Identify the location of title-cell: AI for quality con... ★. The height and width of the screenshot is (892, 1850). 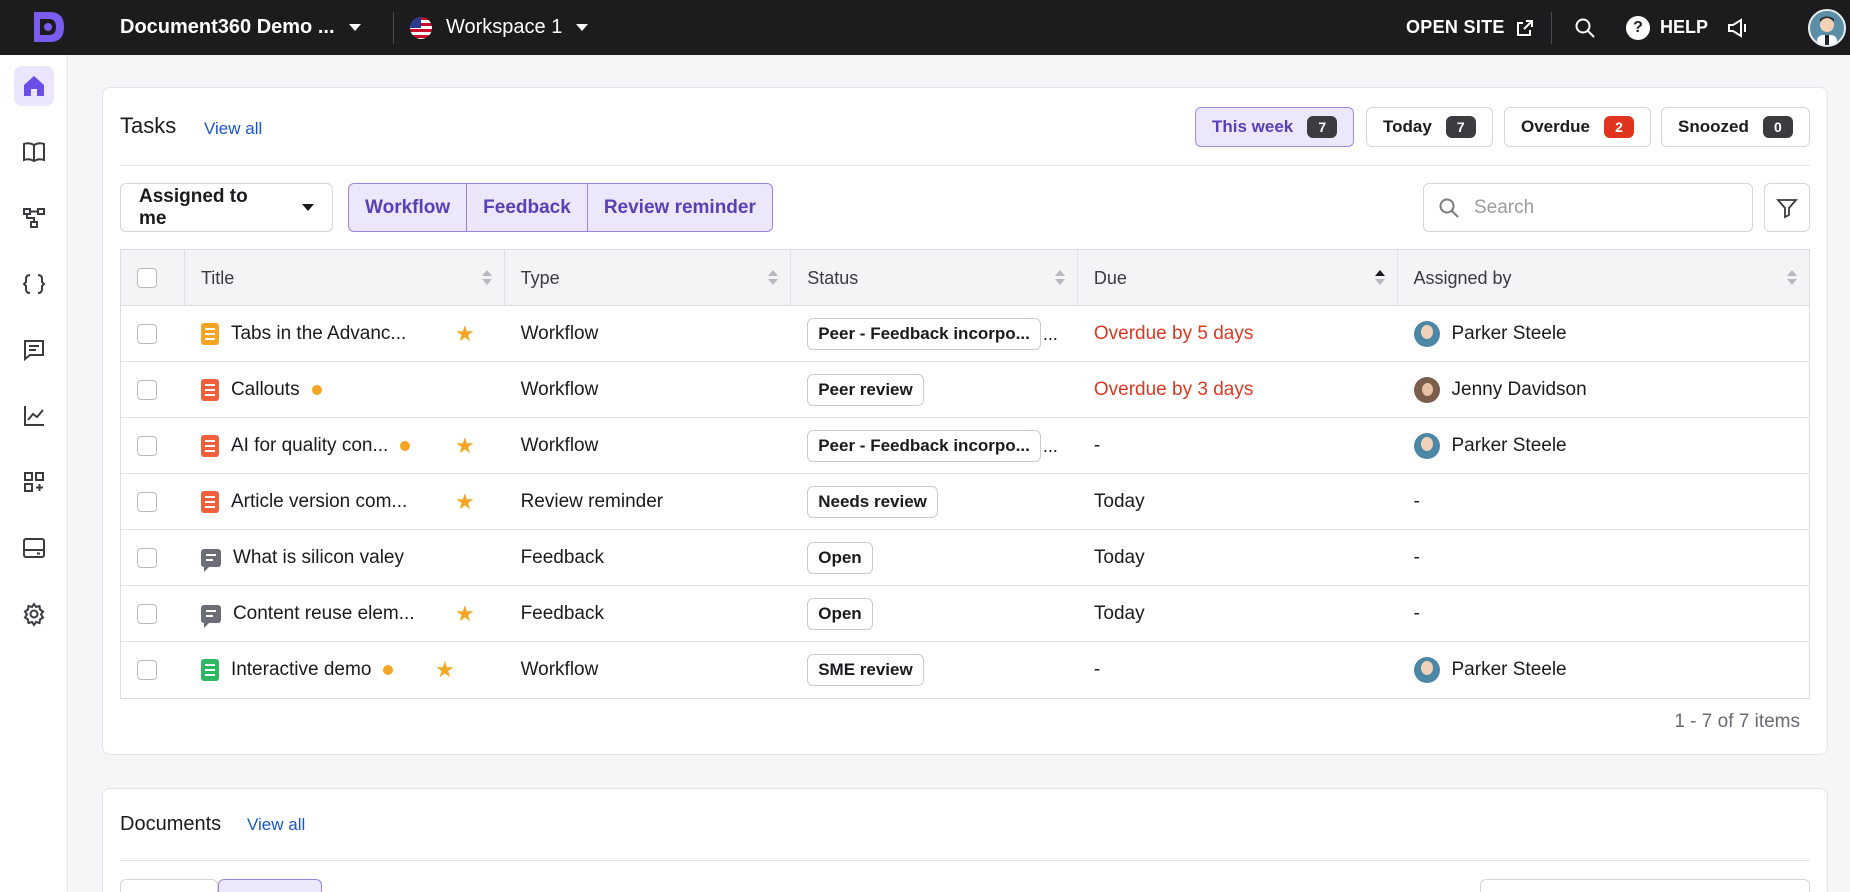
(345, 446).